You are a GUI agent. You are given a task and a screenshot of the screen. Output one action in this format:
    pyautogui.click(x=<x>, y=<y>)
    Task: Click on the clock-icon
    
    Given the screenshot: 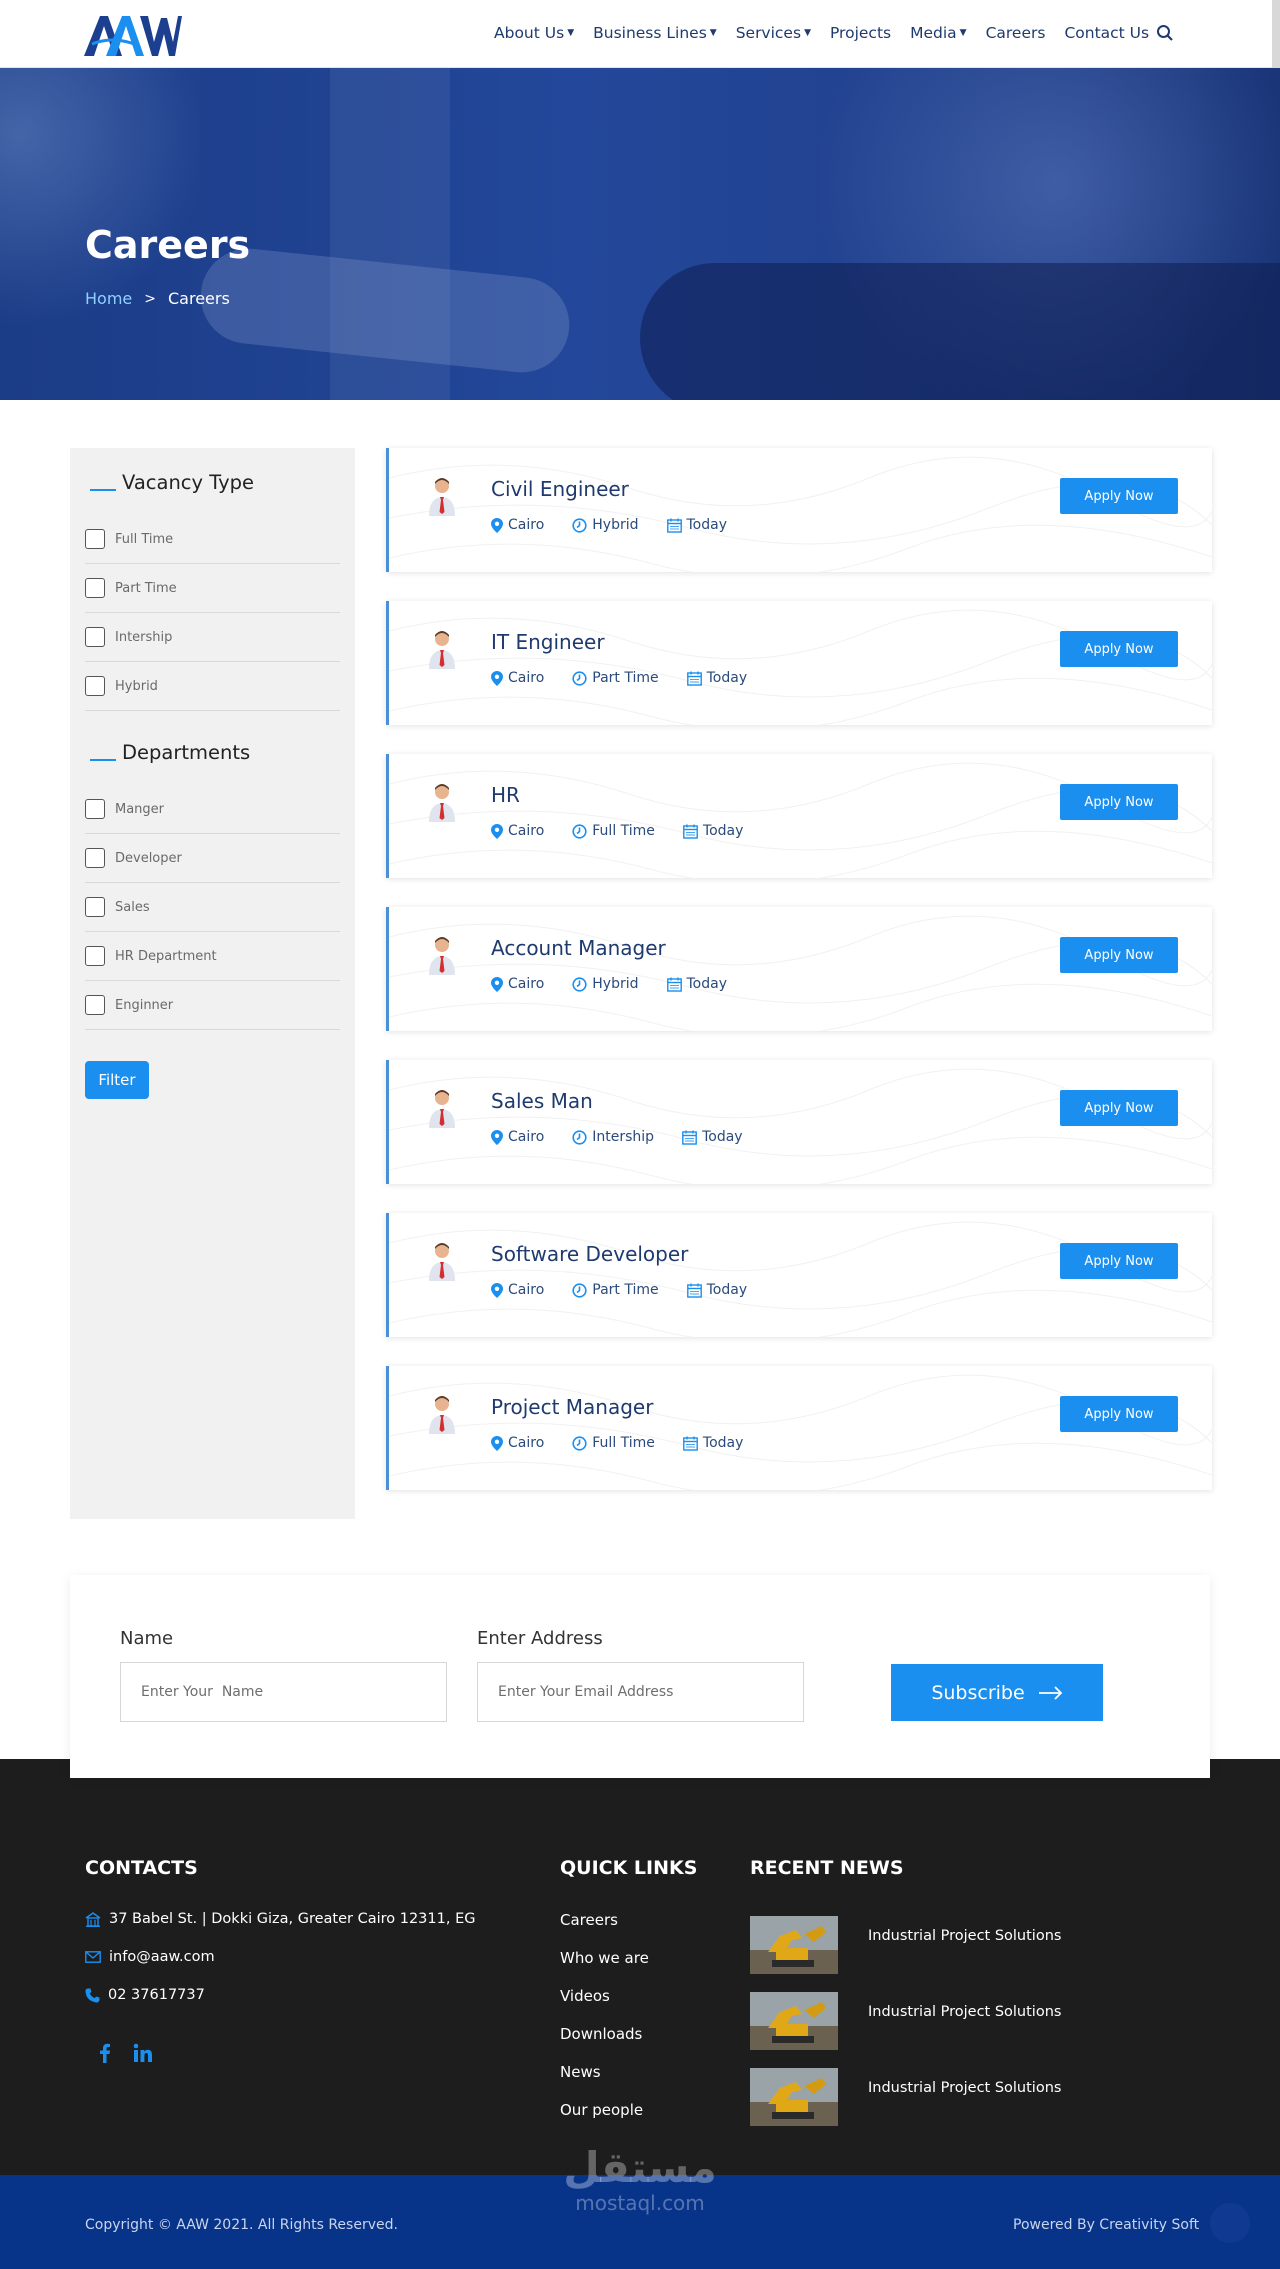 What is the action you would take?
    pyautogui.click(x=579, y=1443)
    